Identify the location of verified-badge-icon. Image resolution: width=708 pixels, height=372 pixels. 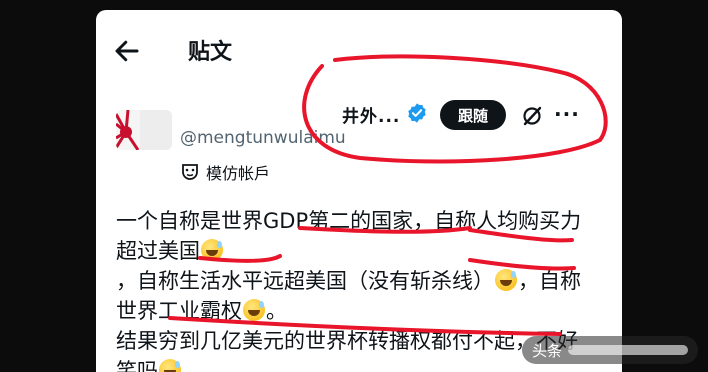
(417, 113).